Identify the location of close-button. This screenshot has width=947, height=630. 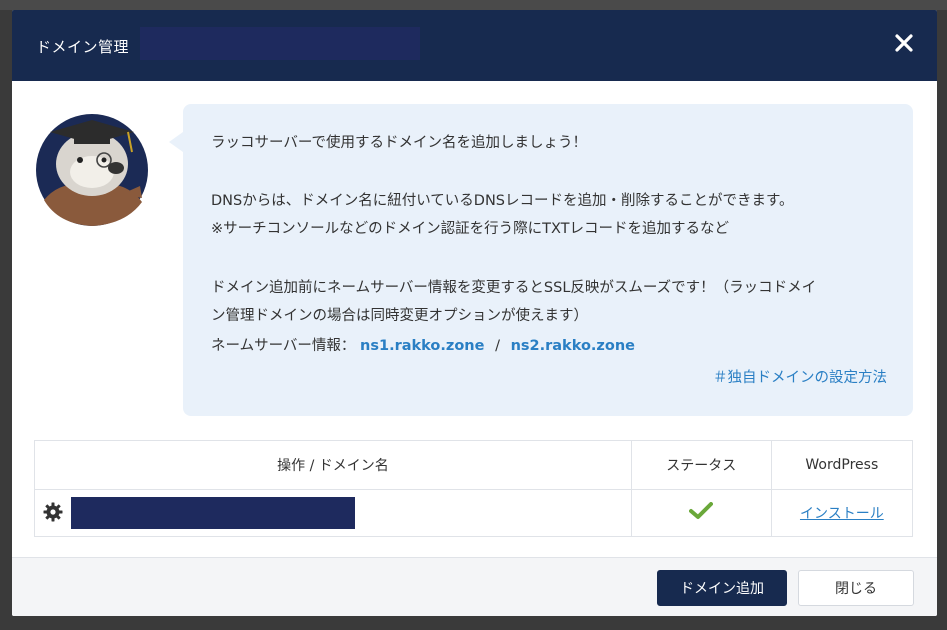
(904, 43).